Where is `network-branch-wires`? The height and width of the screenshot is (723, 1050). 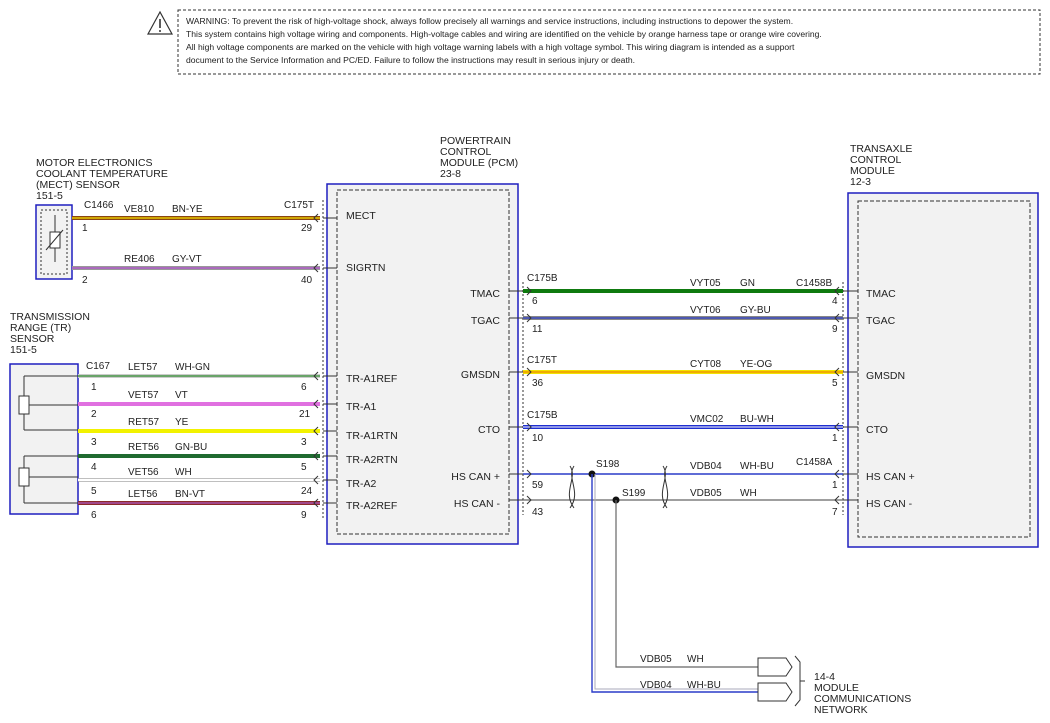 network-branch-wires is located at coordinates (674, 583).